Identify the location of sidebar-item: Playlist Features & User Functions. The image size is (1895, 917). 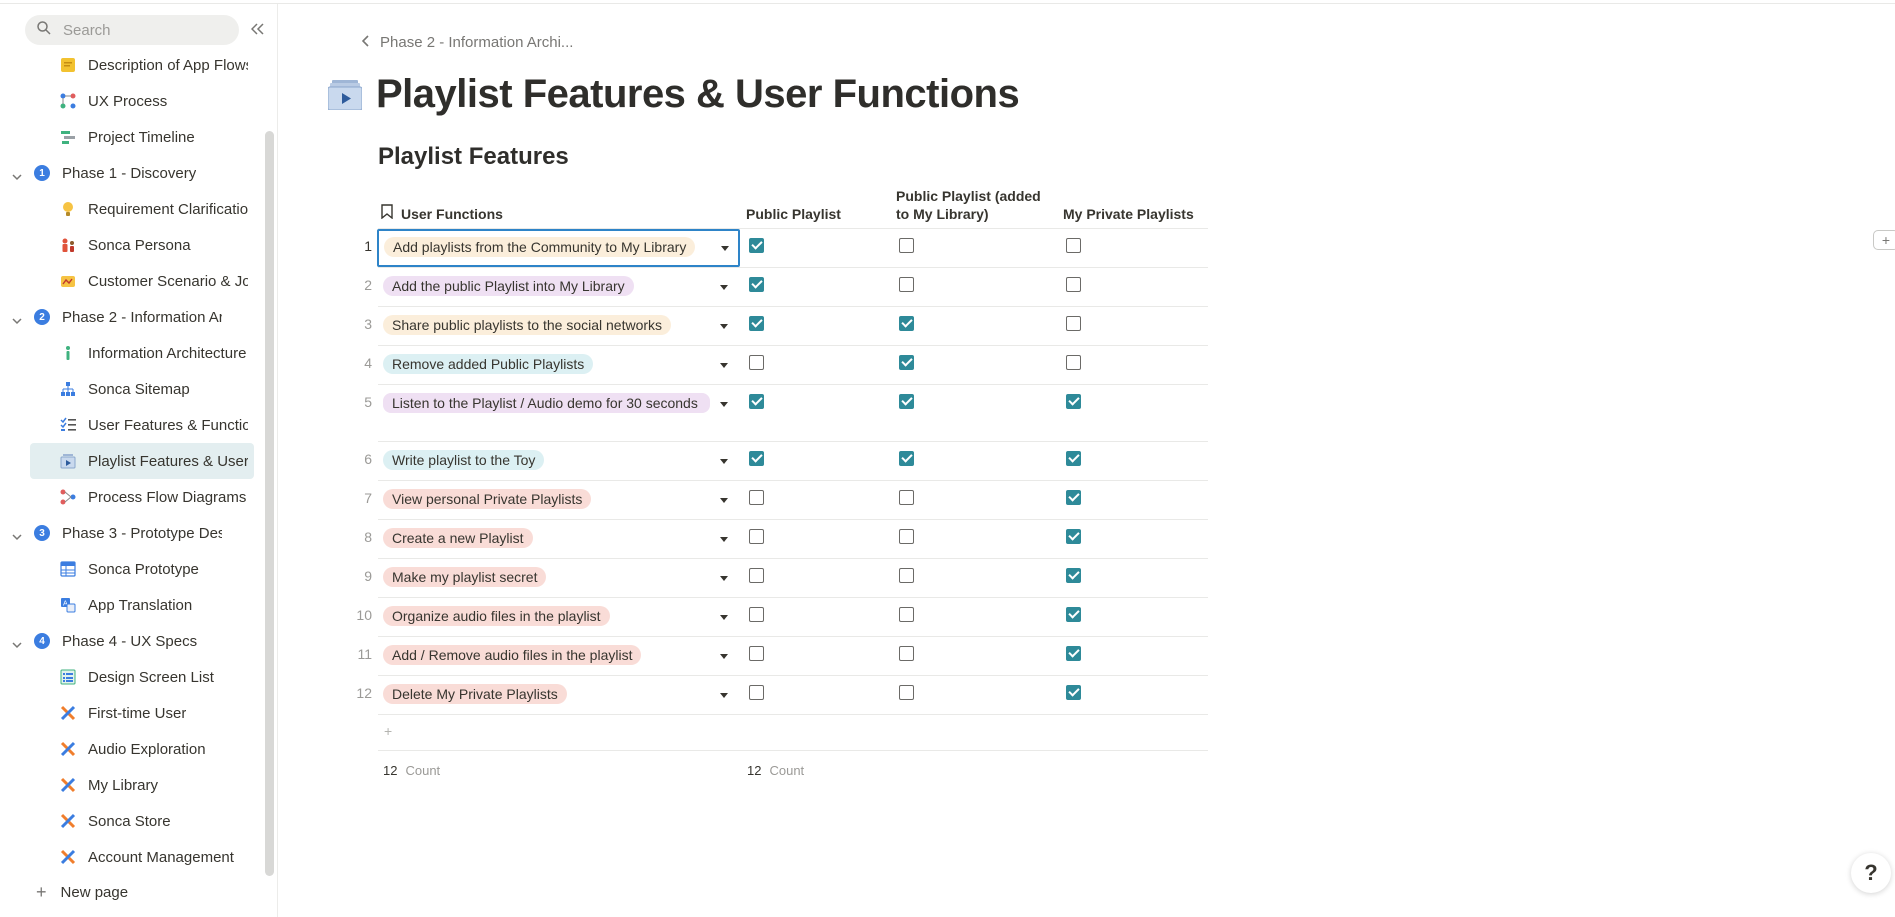
(142, 461).